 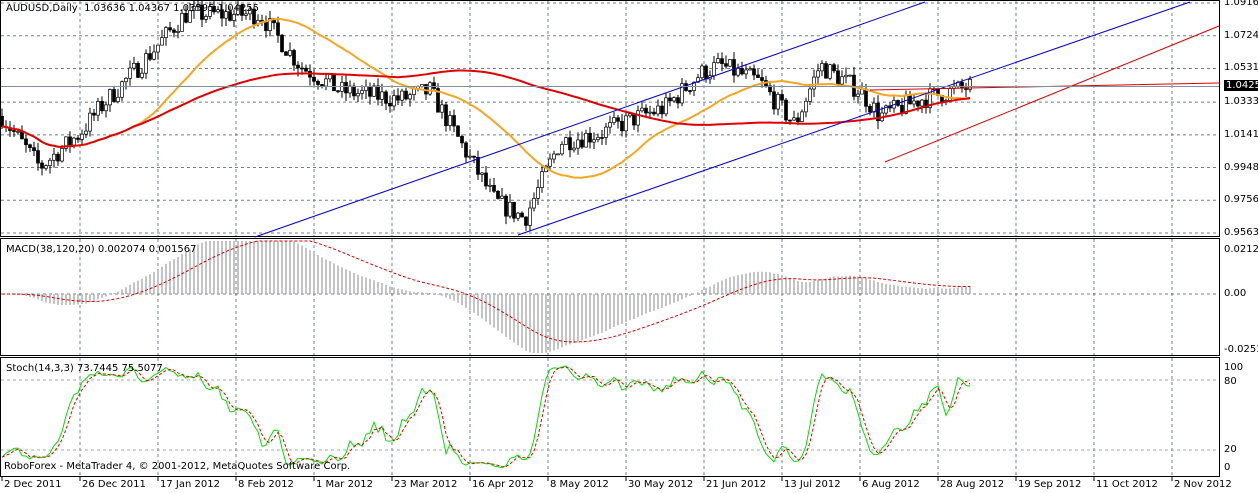 What do you see at coordinates (1227, 467) in the screenshot?
I see `indicator-tick: 0` at bounding box center [1227, 467].